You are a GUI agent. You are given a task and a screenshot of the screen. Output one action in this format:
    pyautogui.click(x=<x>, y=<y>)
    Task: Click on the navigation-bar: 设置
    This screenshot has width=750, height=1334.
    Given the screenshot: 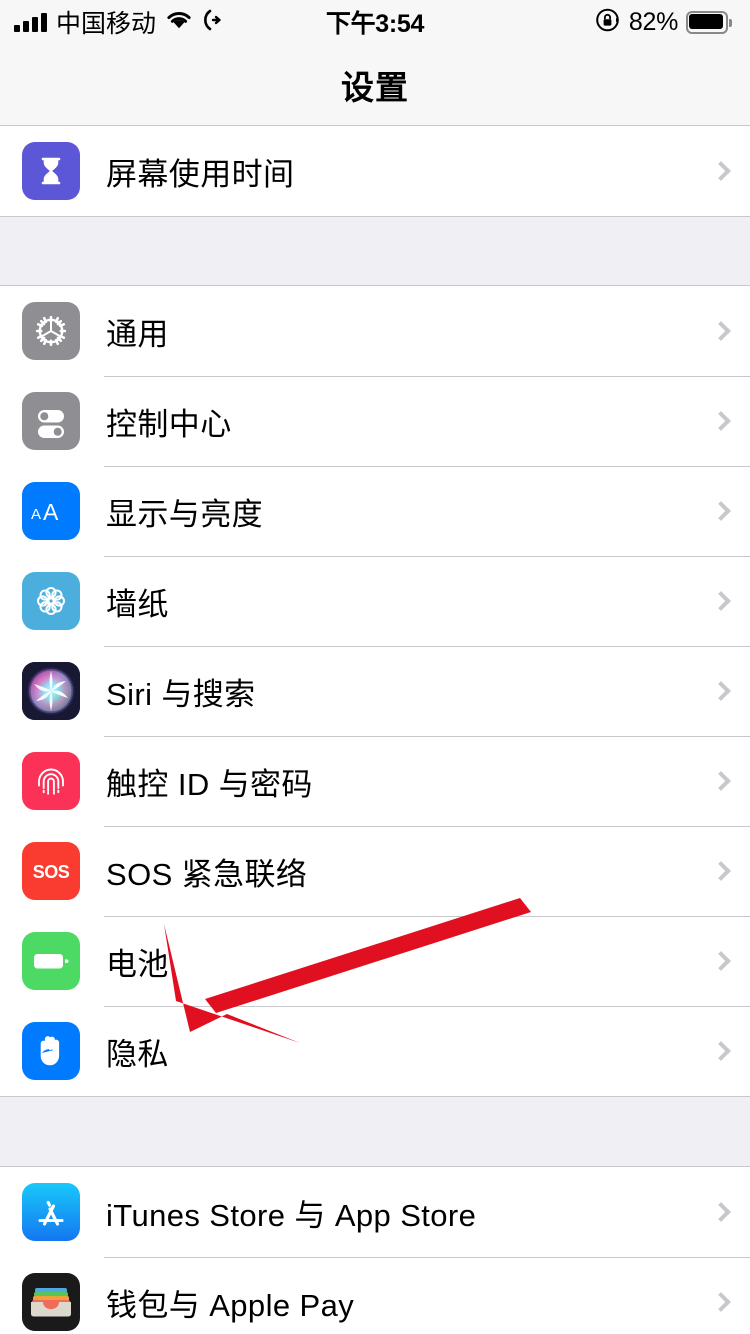 What is the action you would take?
    pyautogui.click(x=375, y=85)
    